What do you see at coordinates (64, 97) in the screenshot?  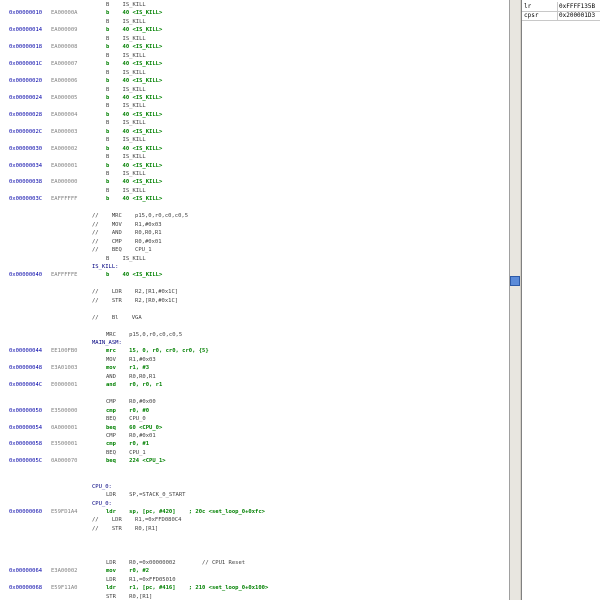 I see `line-opcode: EA000005` at bounding box center [64, 97].